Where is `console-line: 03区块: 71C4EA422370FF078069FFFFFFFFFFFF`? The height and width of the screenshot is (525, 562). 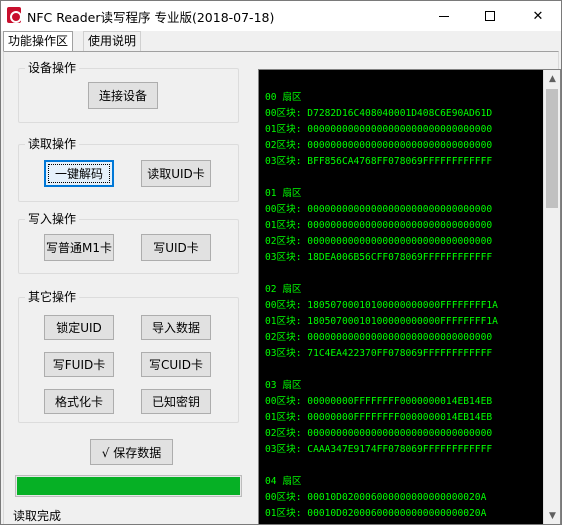 console-line: 03区块: 71C4EA422370FF078069FFFFFFFFFFFF is located at coordinates (379, 353).